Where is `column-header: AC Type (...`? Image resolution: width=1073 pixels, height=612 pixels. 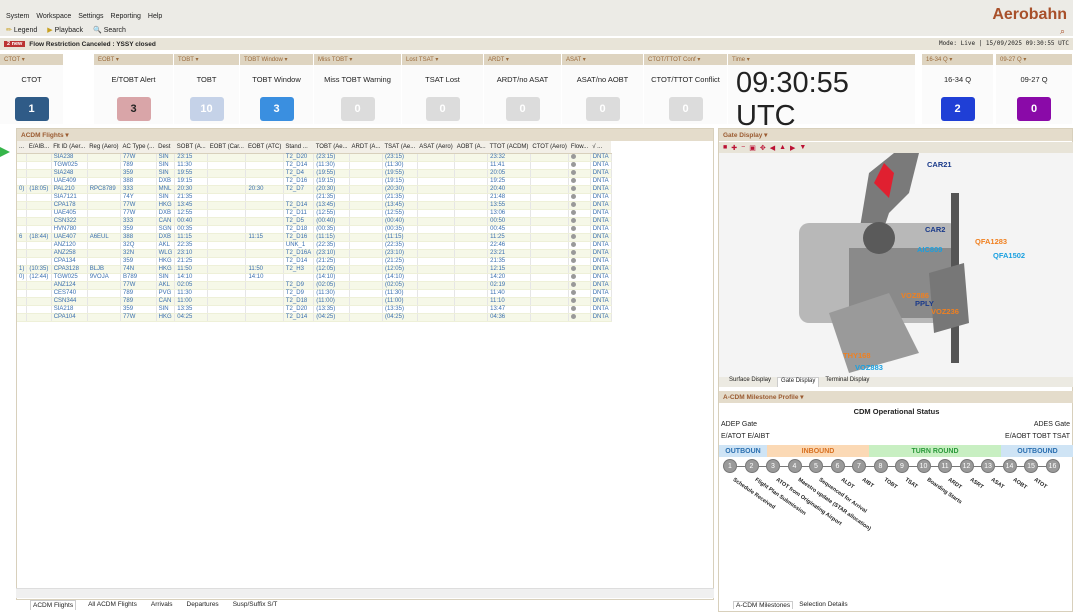 column-header: AC Type (... is located at coordinates (138, 147).